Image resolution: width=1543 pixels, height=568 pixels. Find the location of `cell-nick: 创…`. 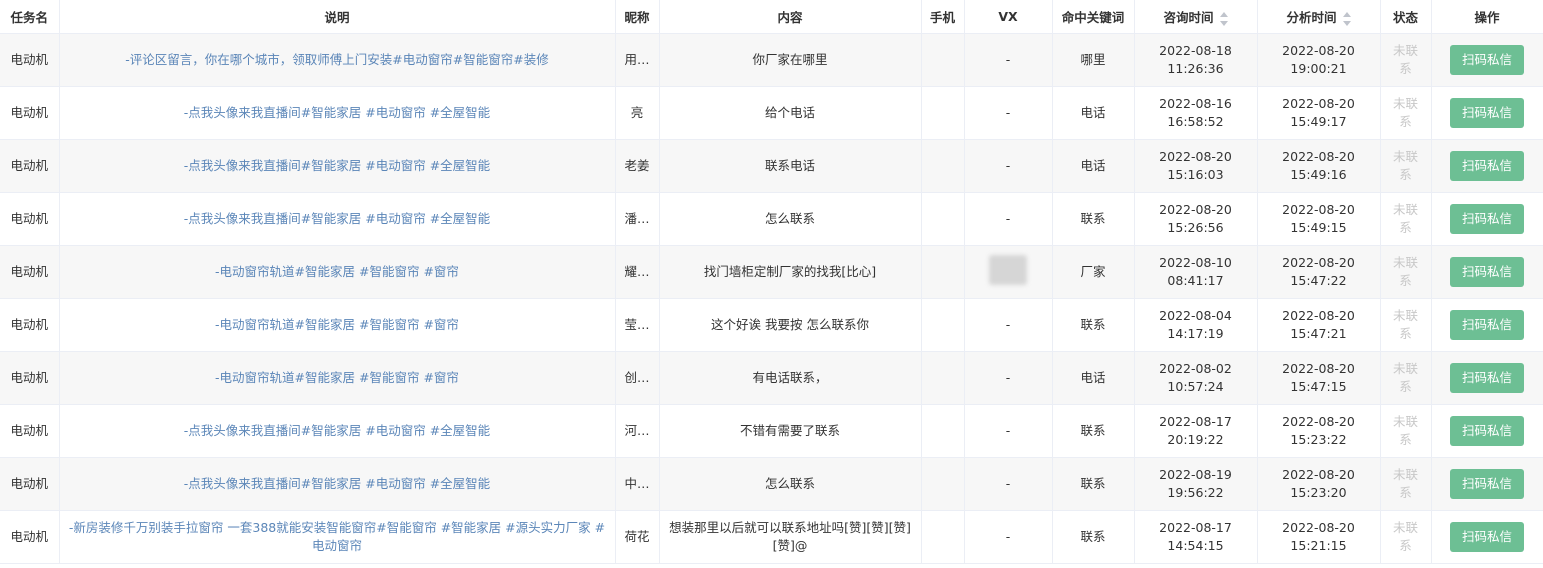

cell-nick: 创… is located at coordinates (637, 378).